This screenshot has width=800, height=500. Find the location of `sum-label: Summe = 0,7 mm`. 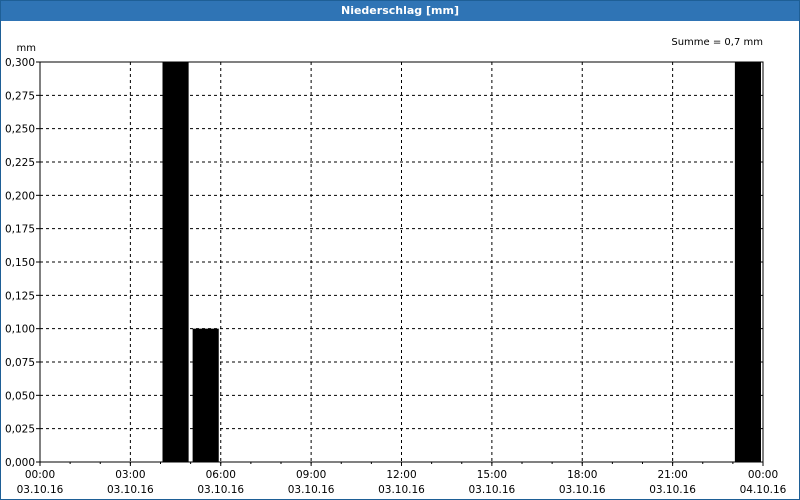

sum-label: Summe = 0,7 mm is located at coordinates (717, 42).